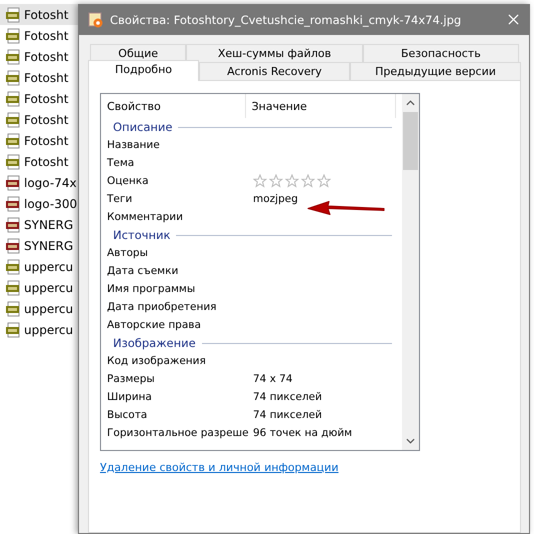 Image resolution: width=534 pixels, height=534 pixels. What do you see at coordinates (440, 53) in the screenshot?
I see `tab: Безопасность` at bounding box center [440, 53].